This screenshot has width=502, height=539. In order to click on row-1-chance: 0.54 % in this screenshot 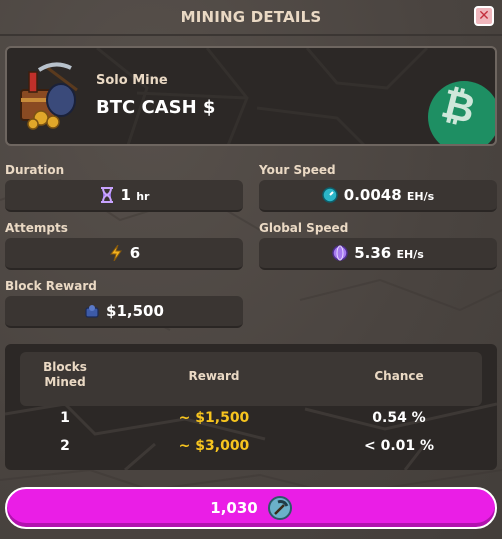, I will do `click(399, 418)`.